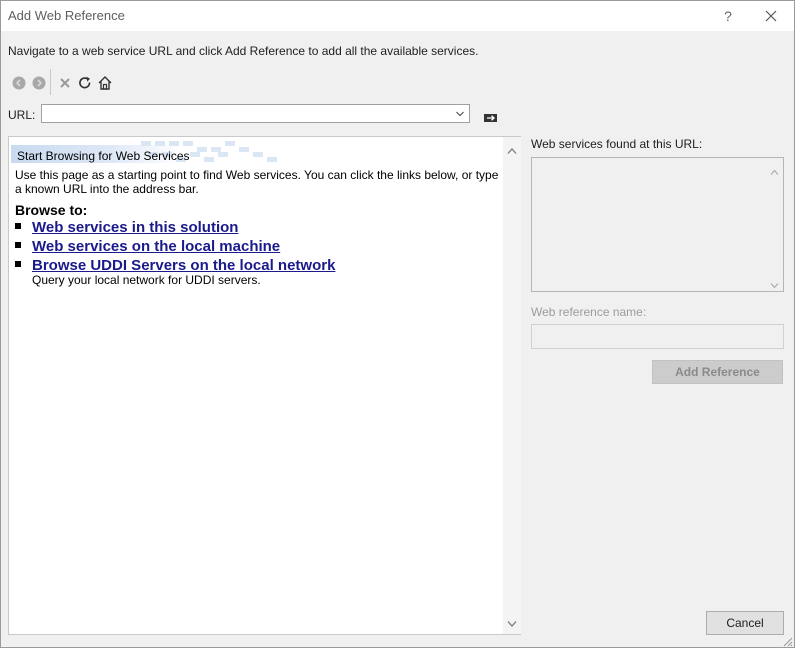 The width and height of the screenshot is (795, 648). I want to click on browser-page-title: Start Browsing for Web Services, so click(103, 156).